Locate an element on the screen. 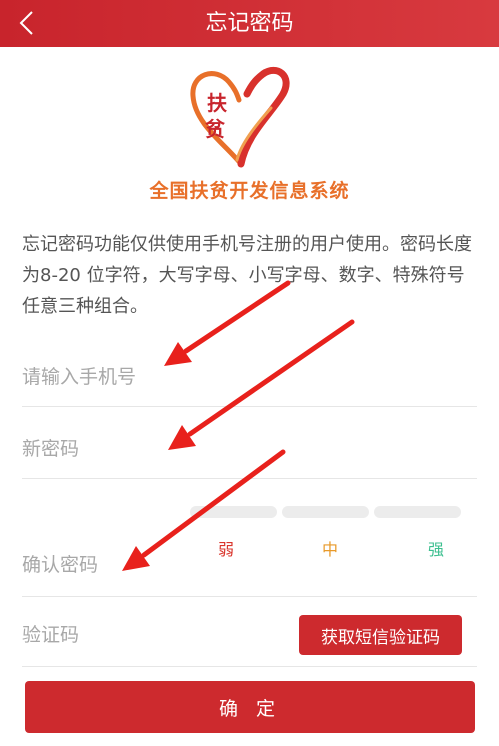 The width and height of the screenshot is (499, 746). svg-text: 扶 is located at coordinates (217, 103).